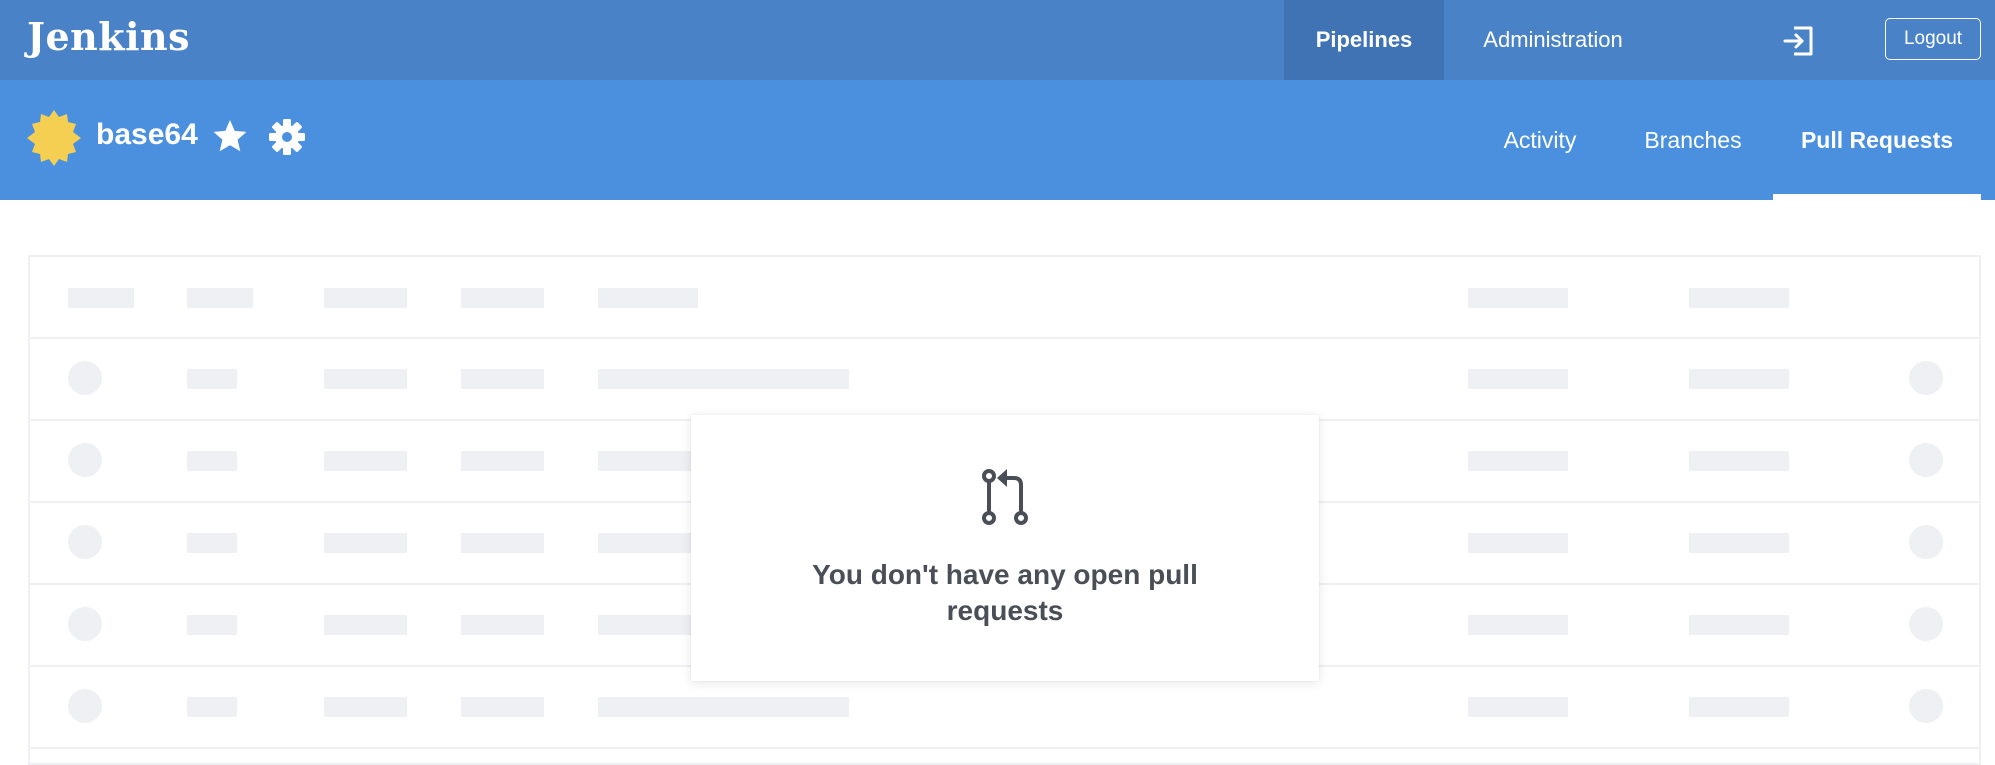 Image resolution: width=1995 pixels, height=765 pixels. Describe the element at coordinates (1364, 40) in the screenshot. I see `nav-pipelines: Pipelines` at that location.